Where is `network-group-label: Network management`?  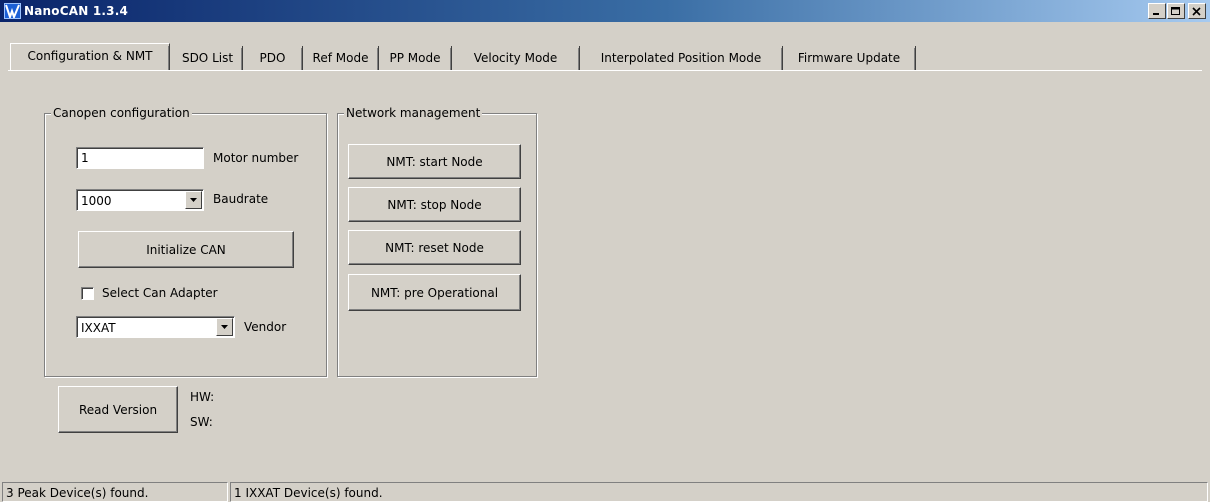 network-group-label: Network management is located at coordinates (413, 113).